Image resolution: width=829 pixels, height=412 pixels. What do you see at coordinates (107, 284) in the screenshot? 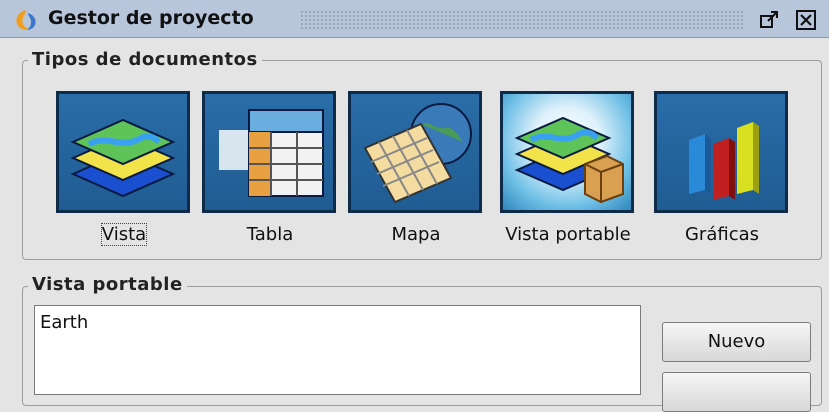
I see `portable-view-legend: Vista portable` at bounding box center [107, 284].